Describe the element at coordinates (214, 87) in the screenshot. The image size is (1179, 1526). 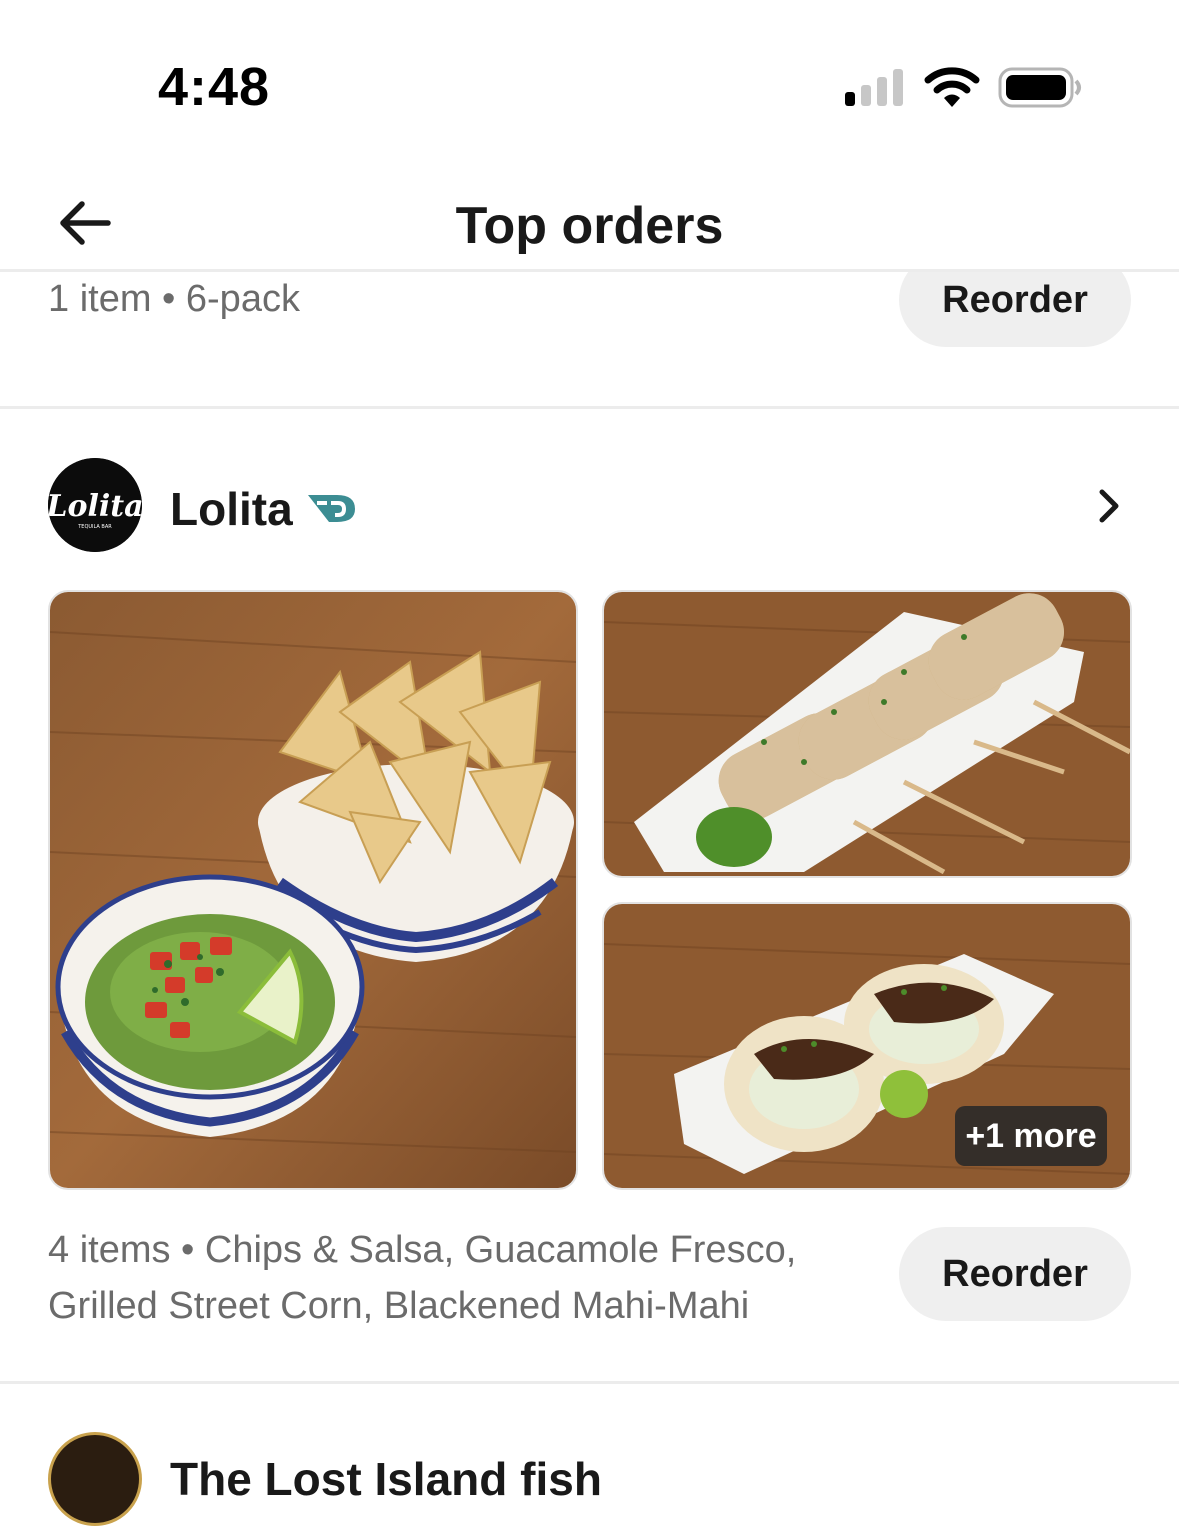
I see `status-time: 4:48` at that location.